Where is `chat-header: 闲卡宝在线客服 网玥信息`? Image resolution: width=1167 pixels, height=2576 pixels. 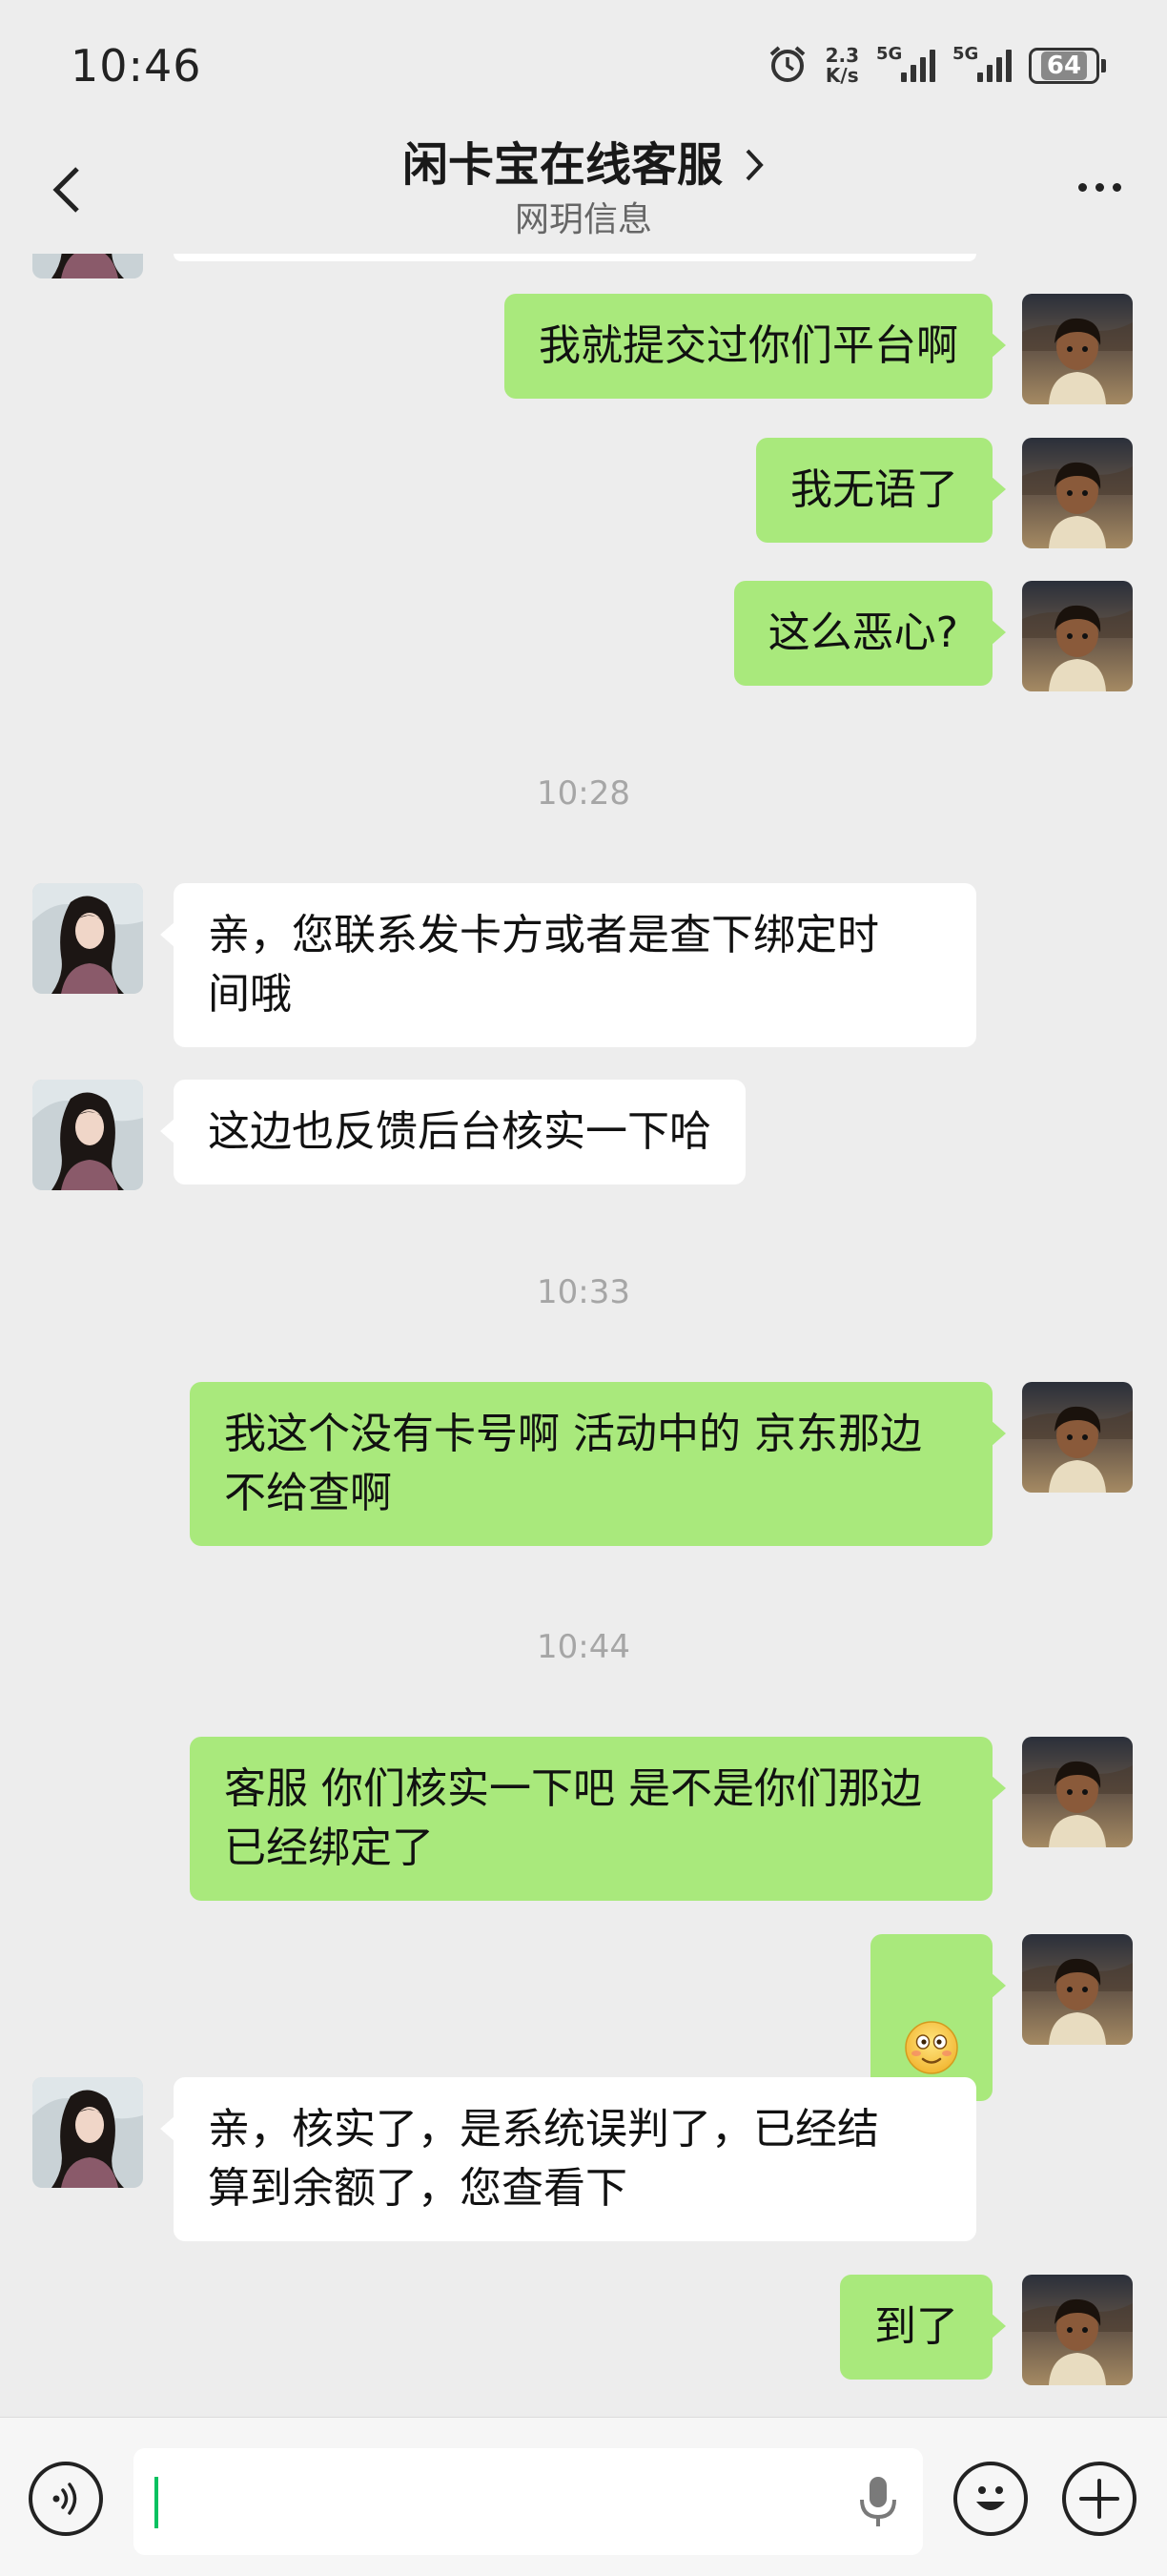 chat-header: 闲卡宝在线客服 网玥信息 is located at coordinates (583, 194).